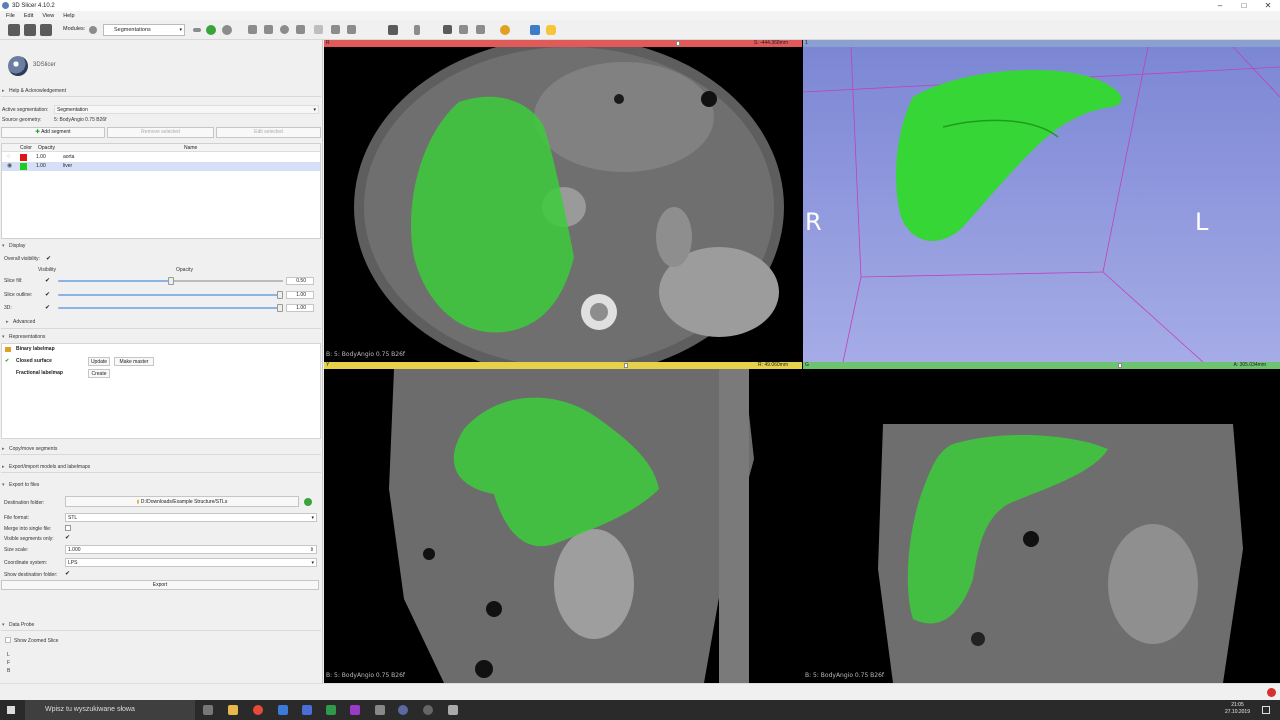  What do you see at coordinates (1041, 43) in the screenshot?
I see `three-d-view-controller-bar: 1` at bounding box center [1041, 43].